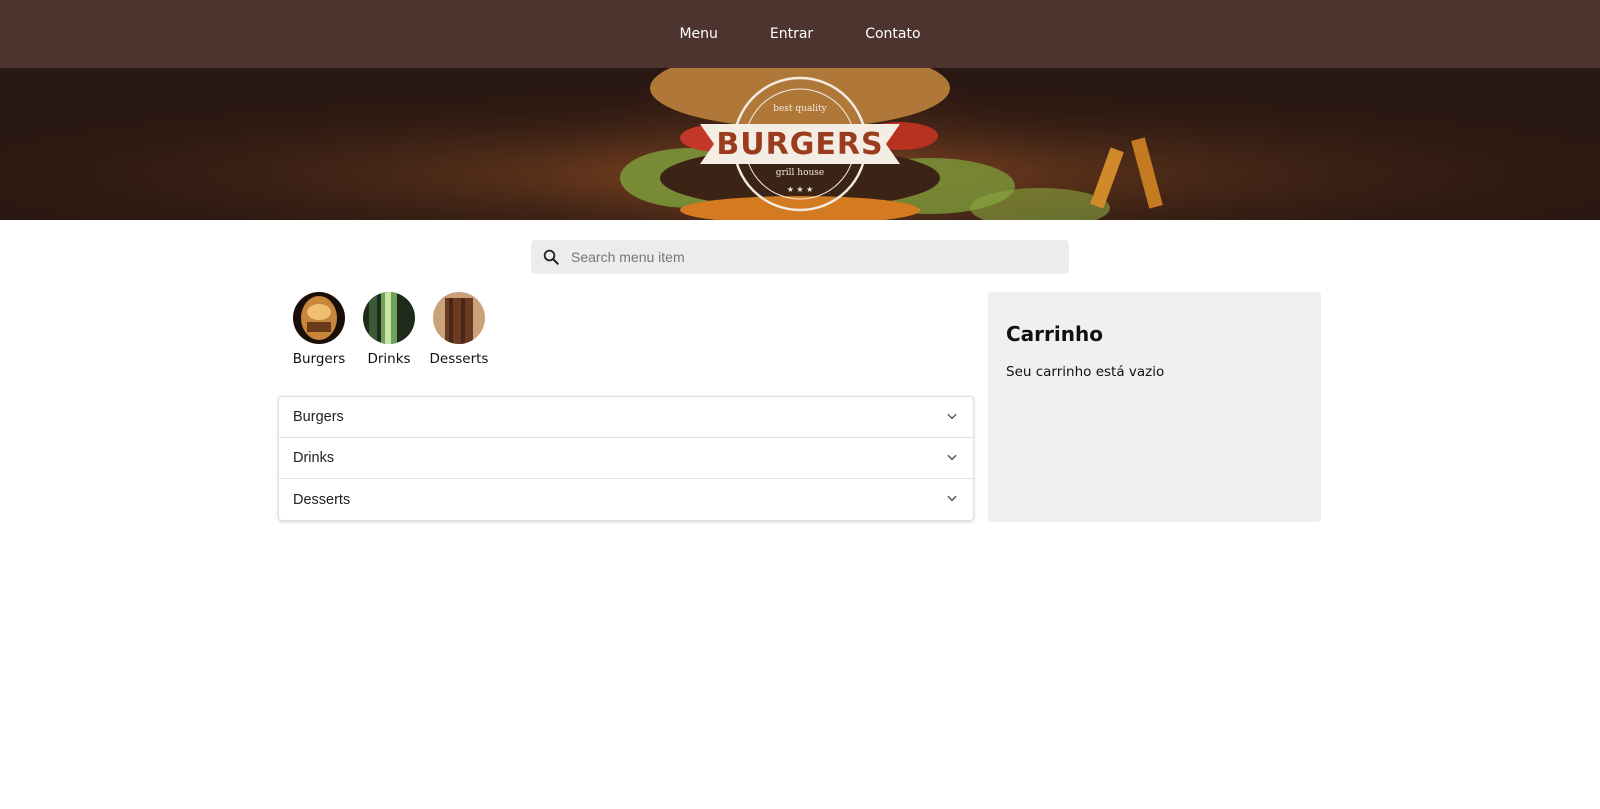 This screenshot has height=809, width=1600. Describe the element at coordinates (1054, 334) in the screenshot. I see `cart-title: Carrinho` at that location.